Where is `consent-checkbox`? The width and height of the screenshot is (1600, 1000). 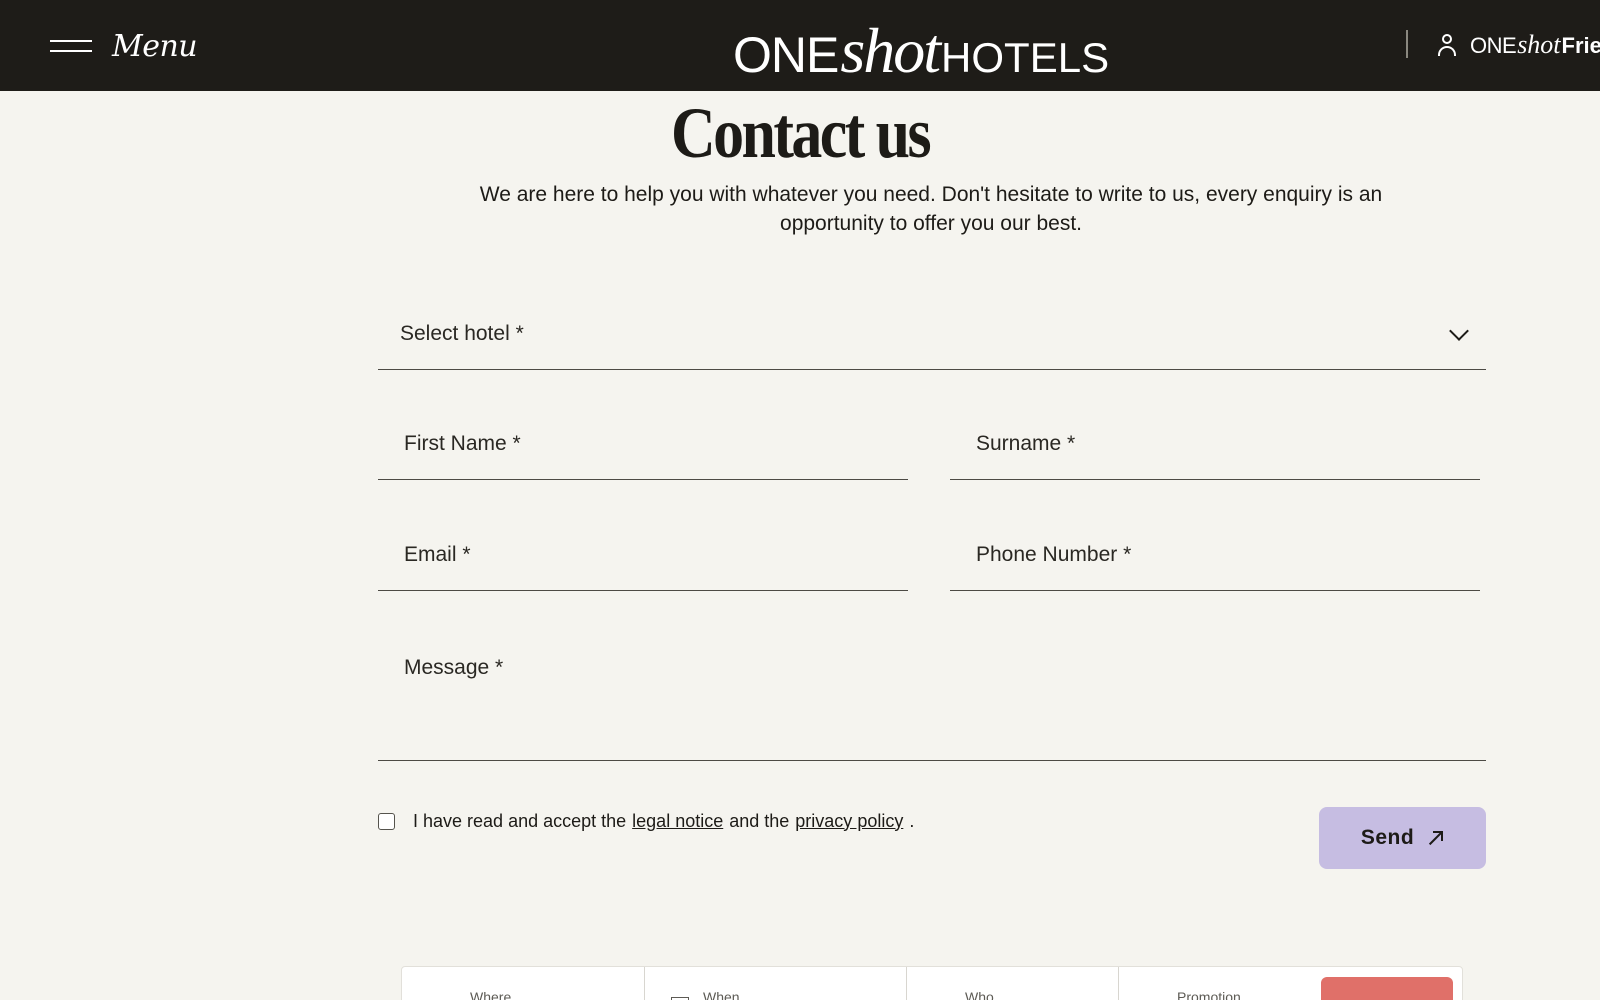
consent-checkbox is located at coordinates (386, 821).